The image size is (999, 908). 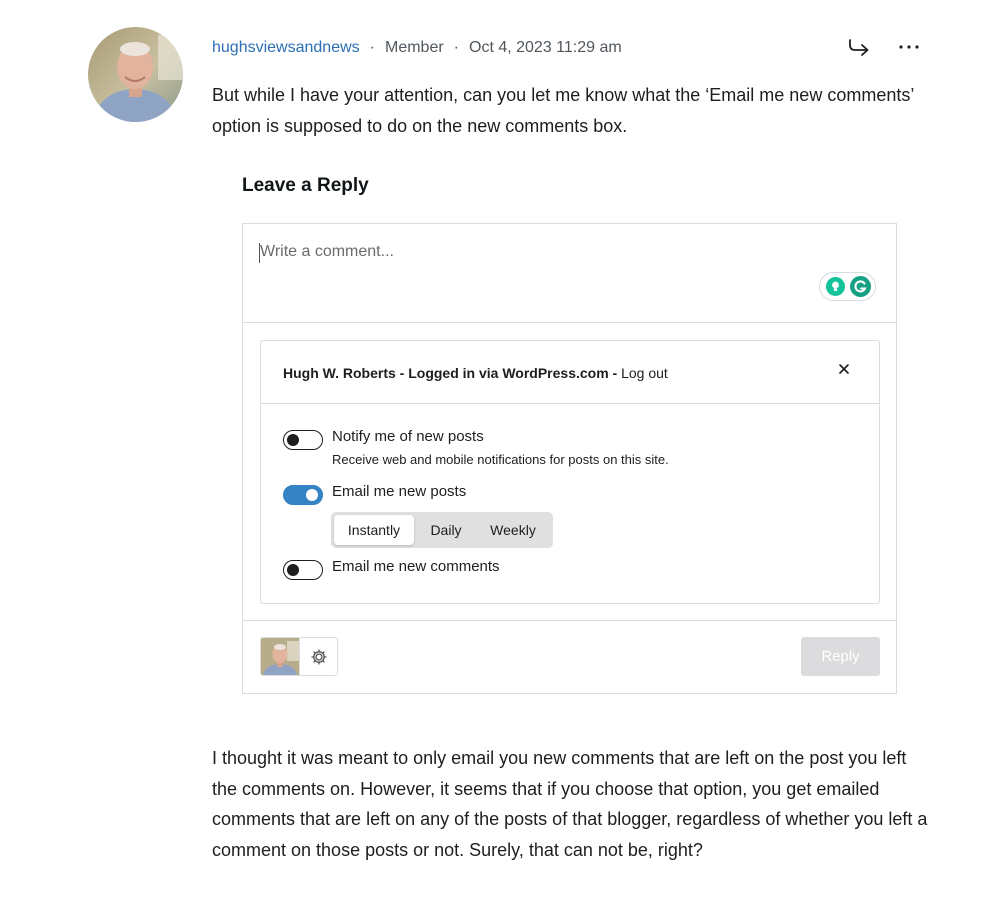 What do you see at coordinates (644, 373) in the screenshot?
I see `logout-link: Log out` at bounding box center [644, 373].